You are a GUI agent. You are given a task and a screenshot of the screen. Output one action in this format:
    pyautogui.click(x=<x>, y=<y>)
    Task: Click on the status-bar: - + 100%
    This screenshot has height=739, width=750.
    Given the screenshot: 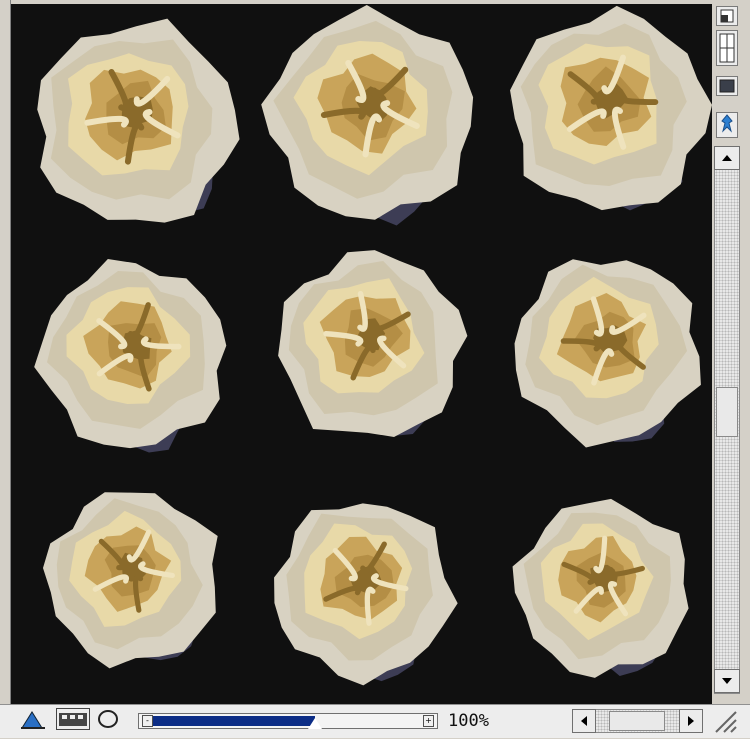 What is the action you would take?
    pyautogui.click(x=375, y=721)
    